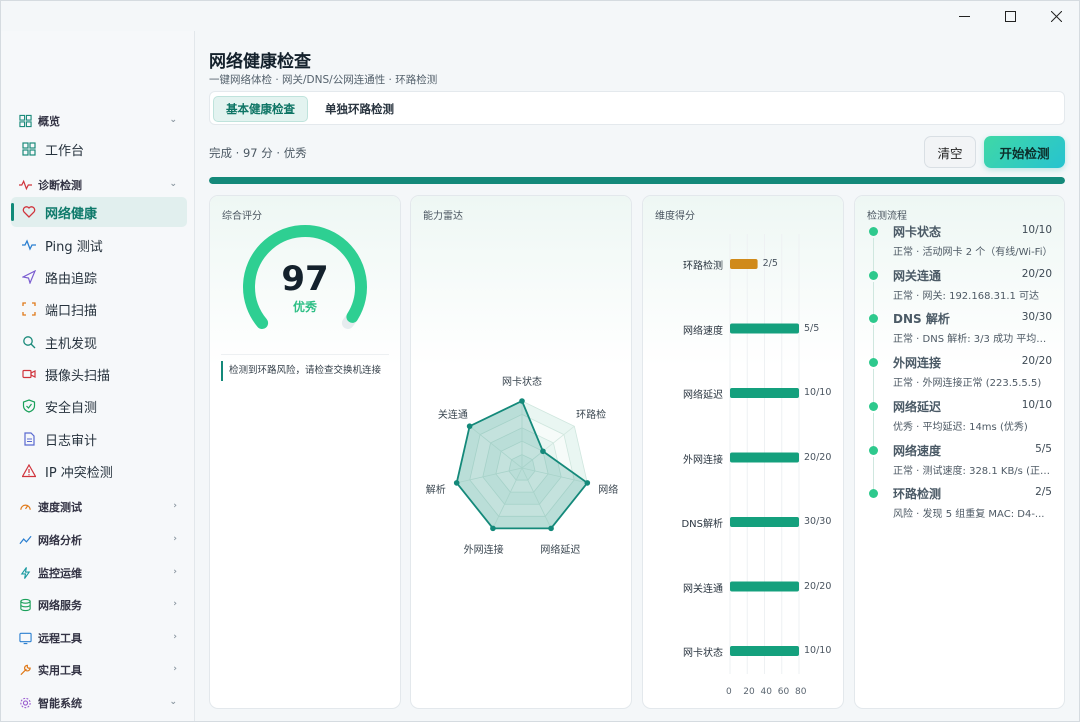 The image size is (1080, 722). What do you see at coordinates (1043, 448) in the screenshot?
I see `step-score: 5/5` at bounding box center [1043, 448].